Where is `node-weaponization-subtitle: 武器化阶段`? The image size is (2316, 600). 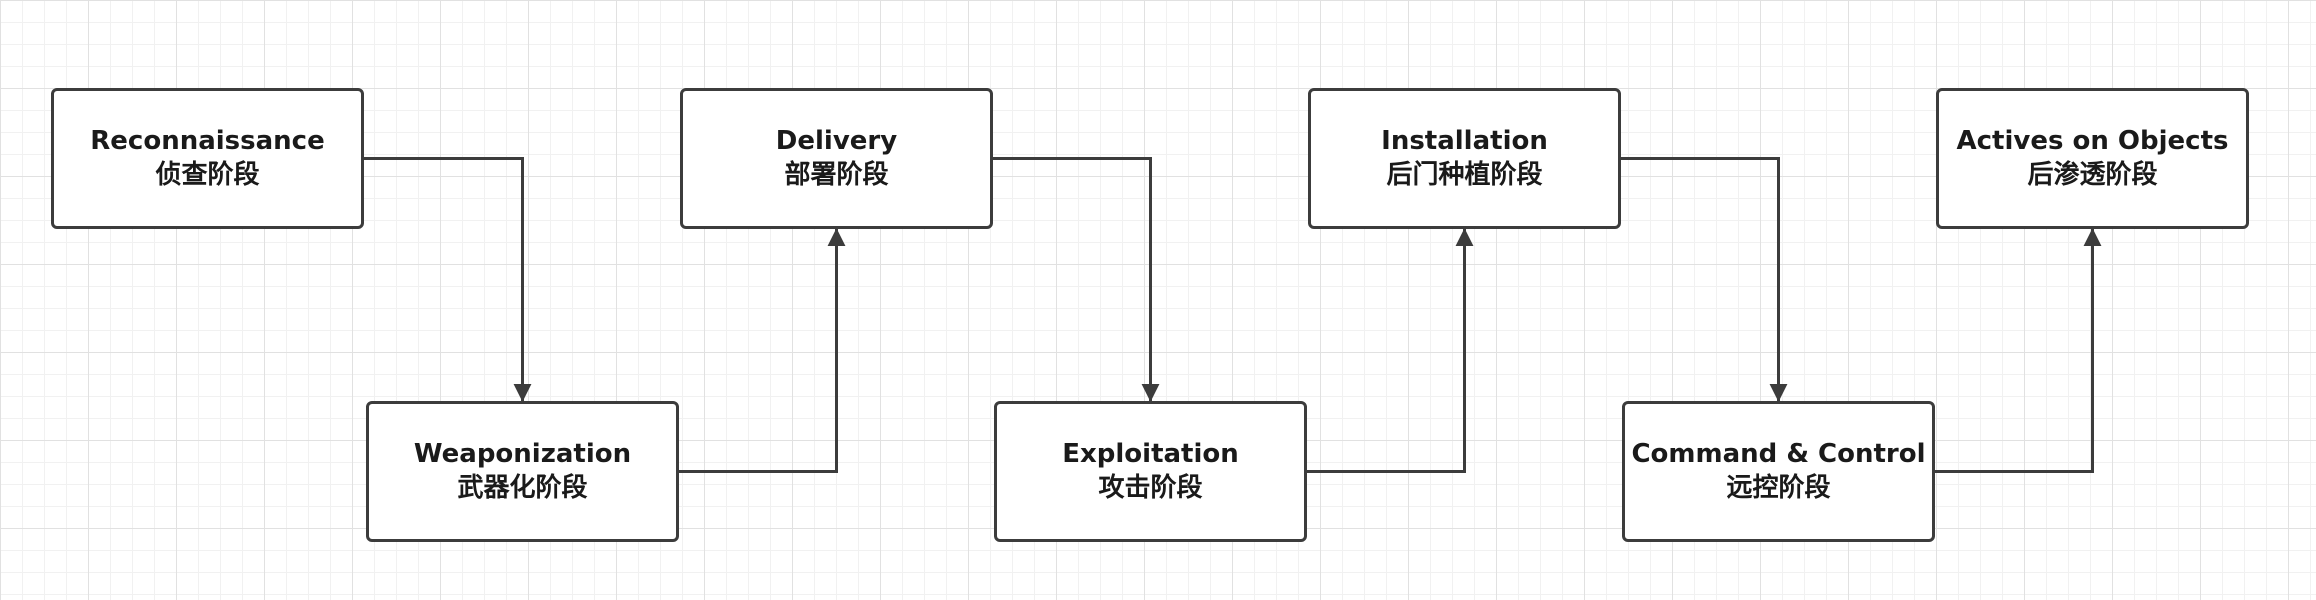 node-weaponization-subtitle: 武器化阶段 is located at coordinates (522, 487).